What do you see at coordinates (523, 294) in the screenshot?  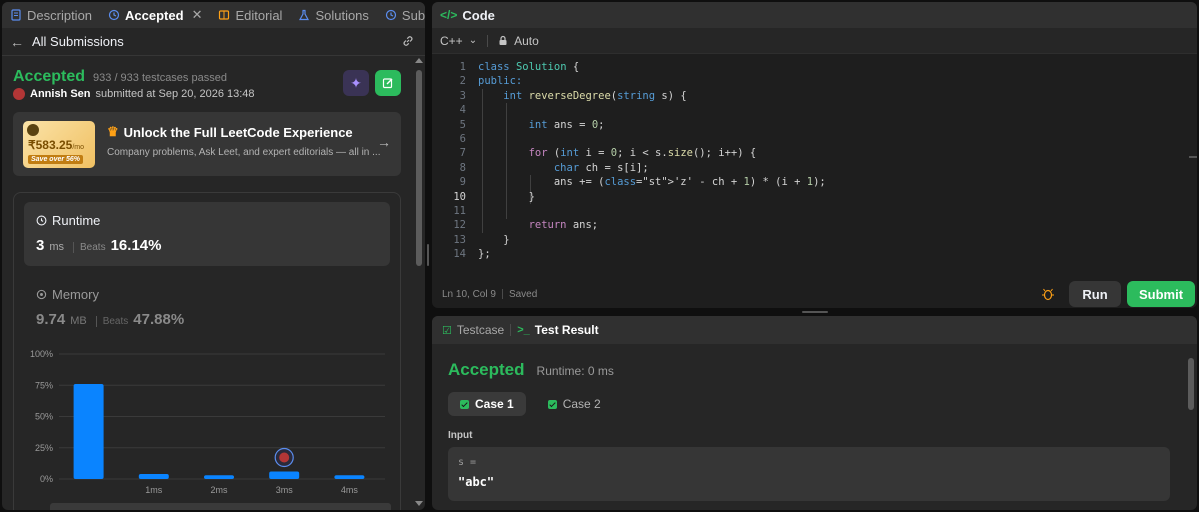 I see `save-status: Saved` at bounding box center [523, 294].